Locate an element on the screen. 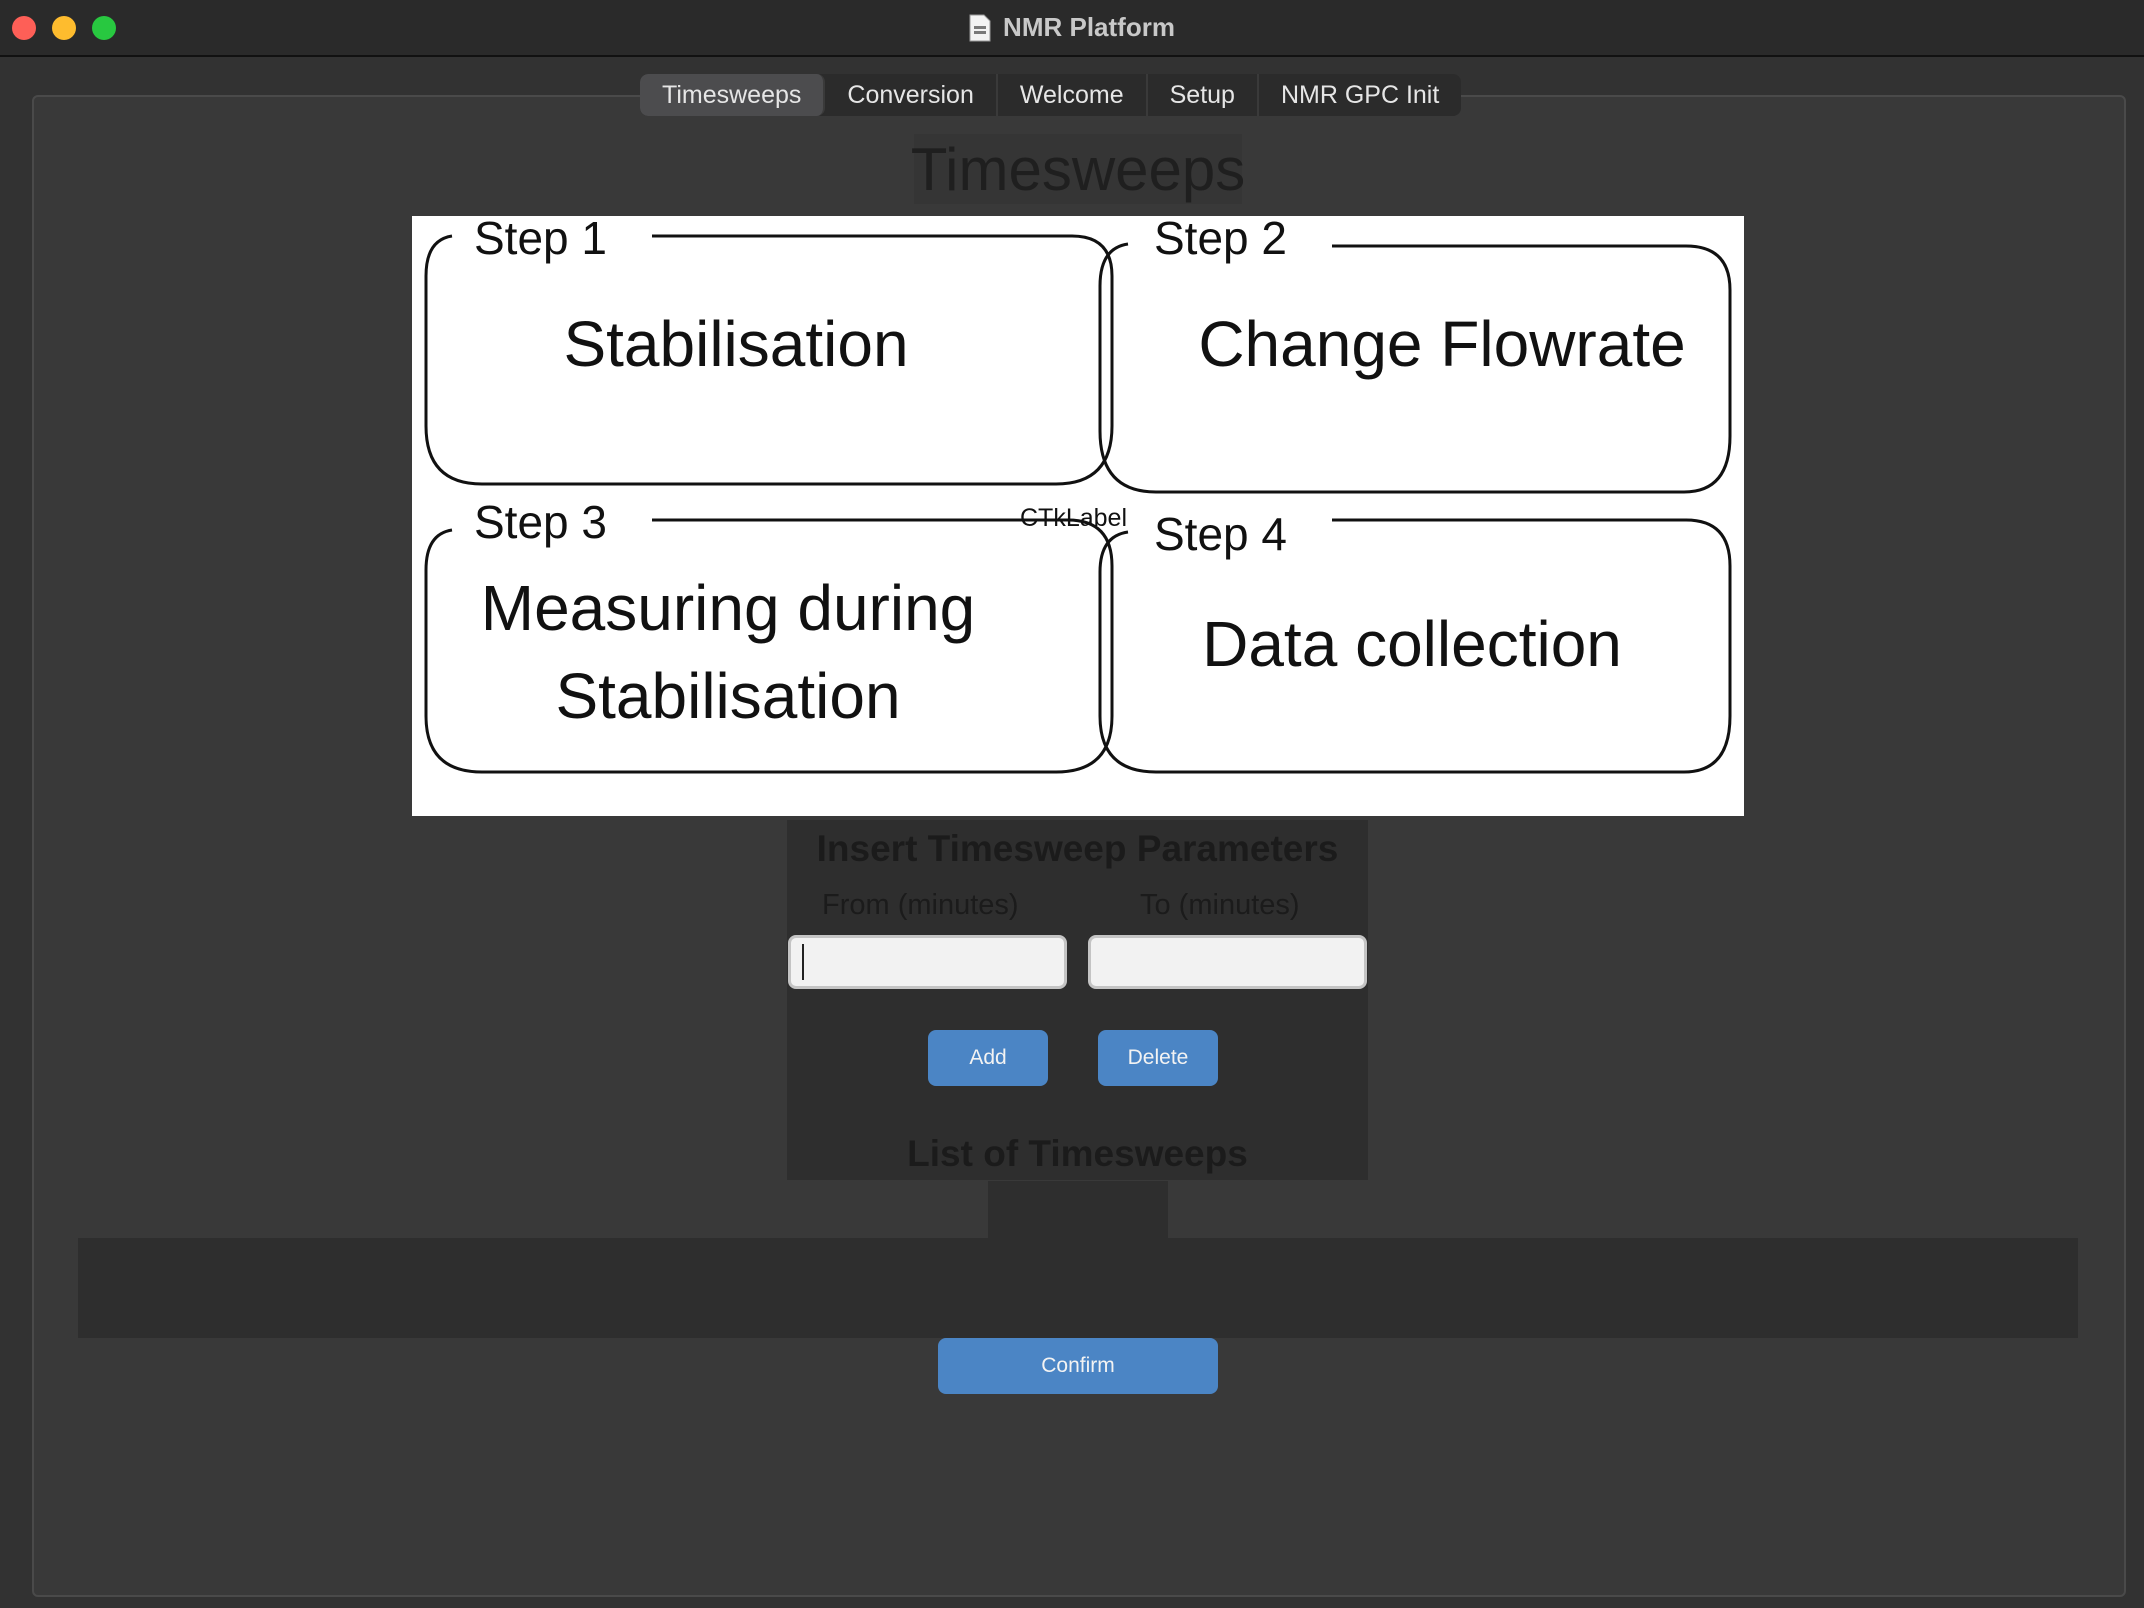  ctk-label: CTkLabel is located at coordinates (1073, 518).